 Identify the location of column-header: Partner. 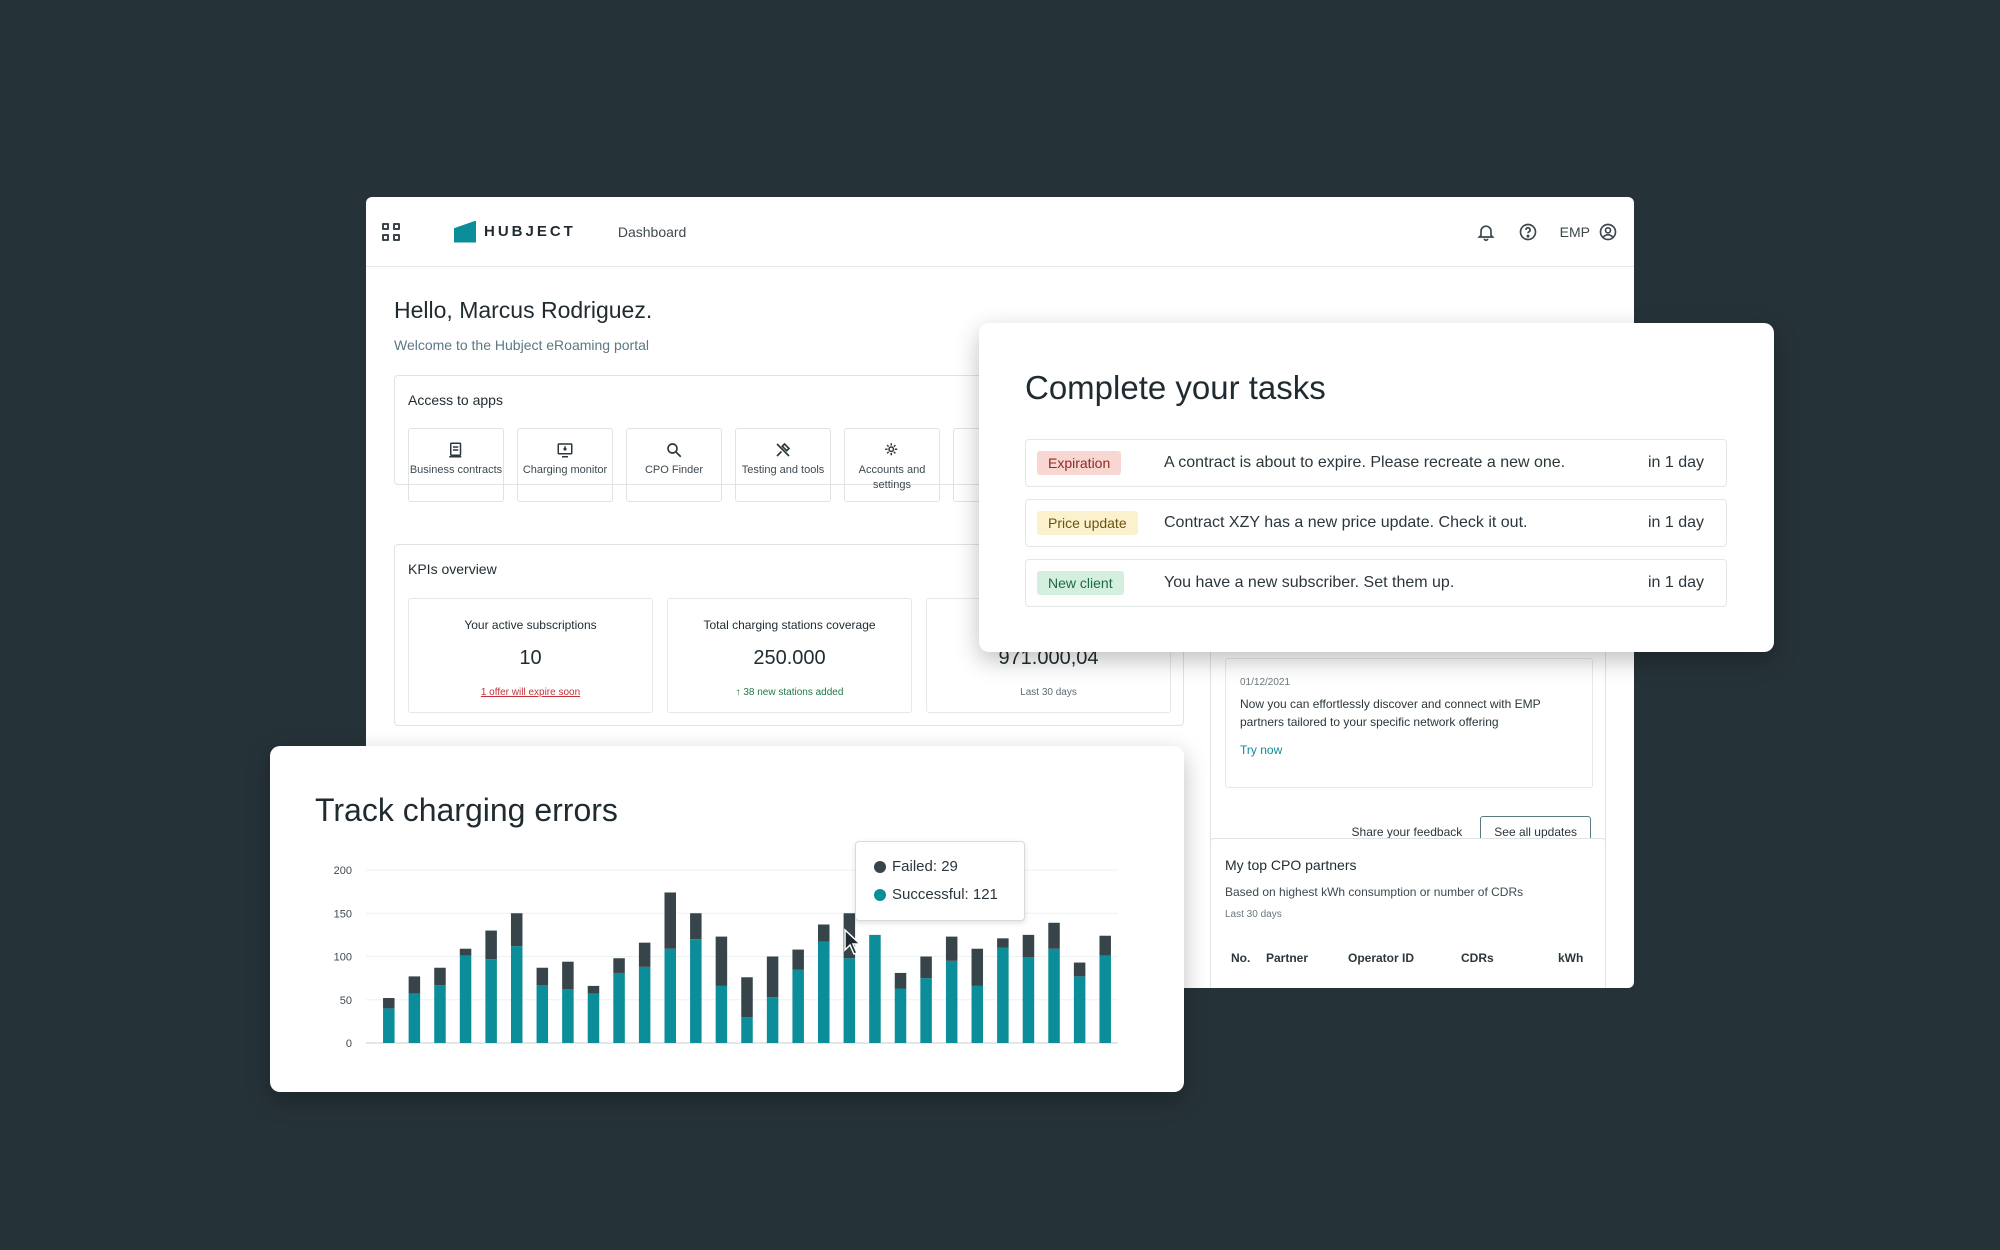
(1287, 958).